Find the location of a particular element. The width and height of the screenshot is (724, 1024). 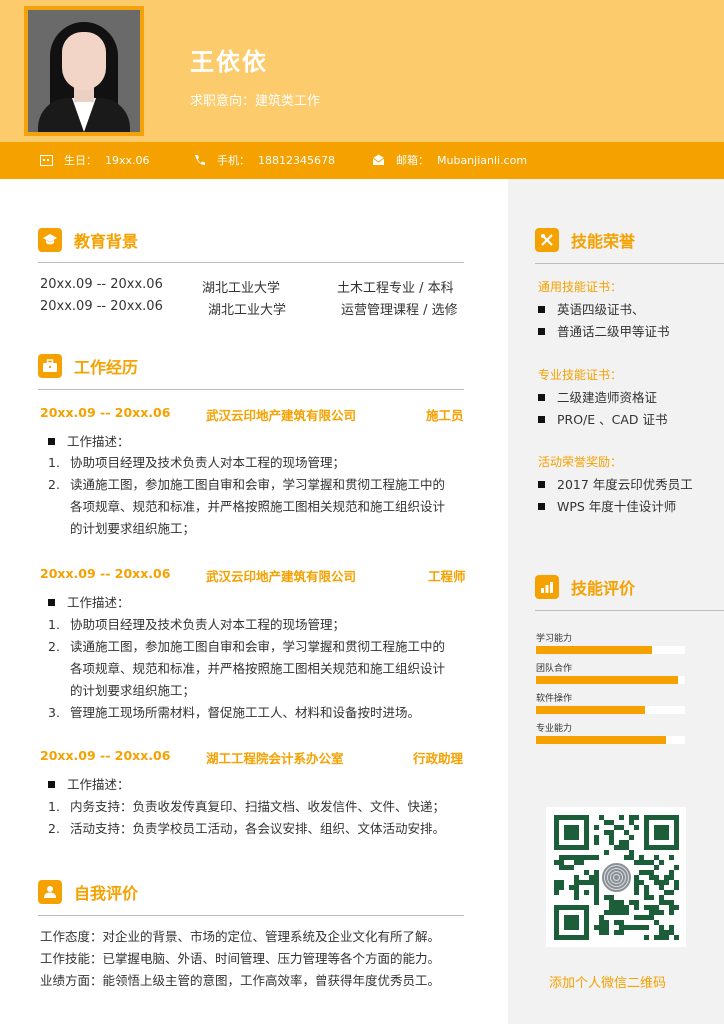

birthday-value: 19xx.06 is located at coordinates (127, 160).